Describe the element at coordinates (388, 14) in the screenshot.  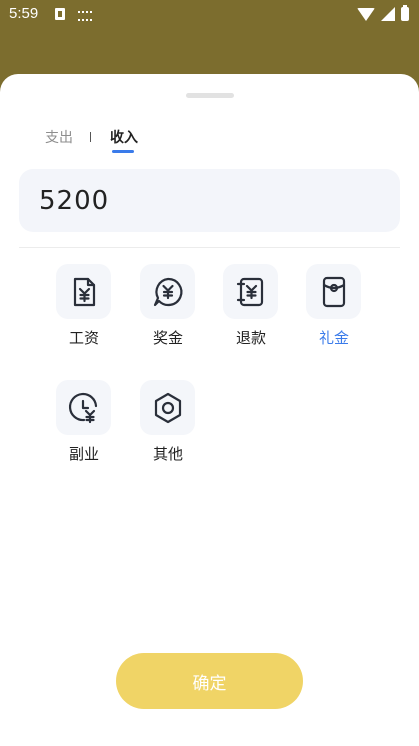
I see `signal-icon` at that location.